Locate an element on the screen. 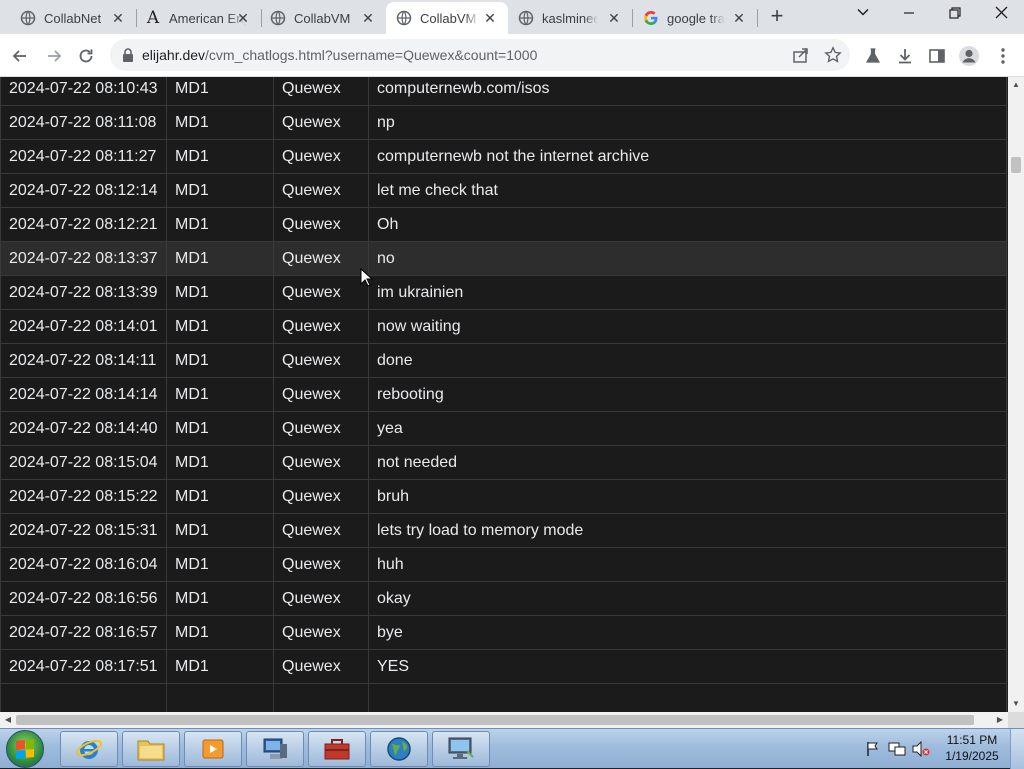 Image resolution: width=1024 pixels, height=769 pixels. taskbar-app-explorer is located at coordinates (151, 749).